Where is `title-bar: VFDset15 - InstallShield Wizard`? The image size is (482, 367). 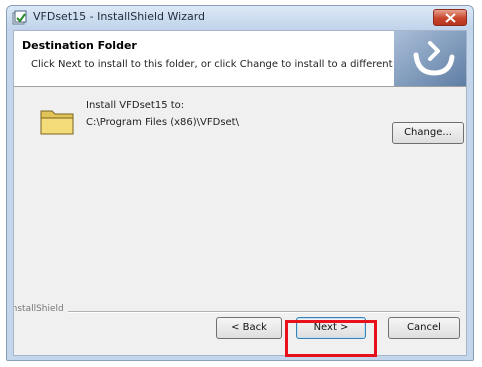
title-bar: VFDset15 - InstallShield Wizard is located at coordinates (240, 18).